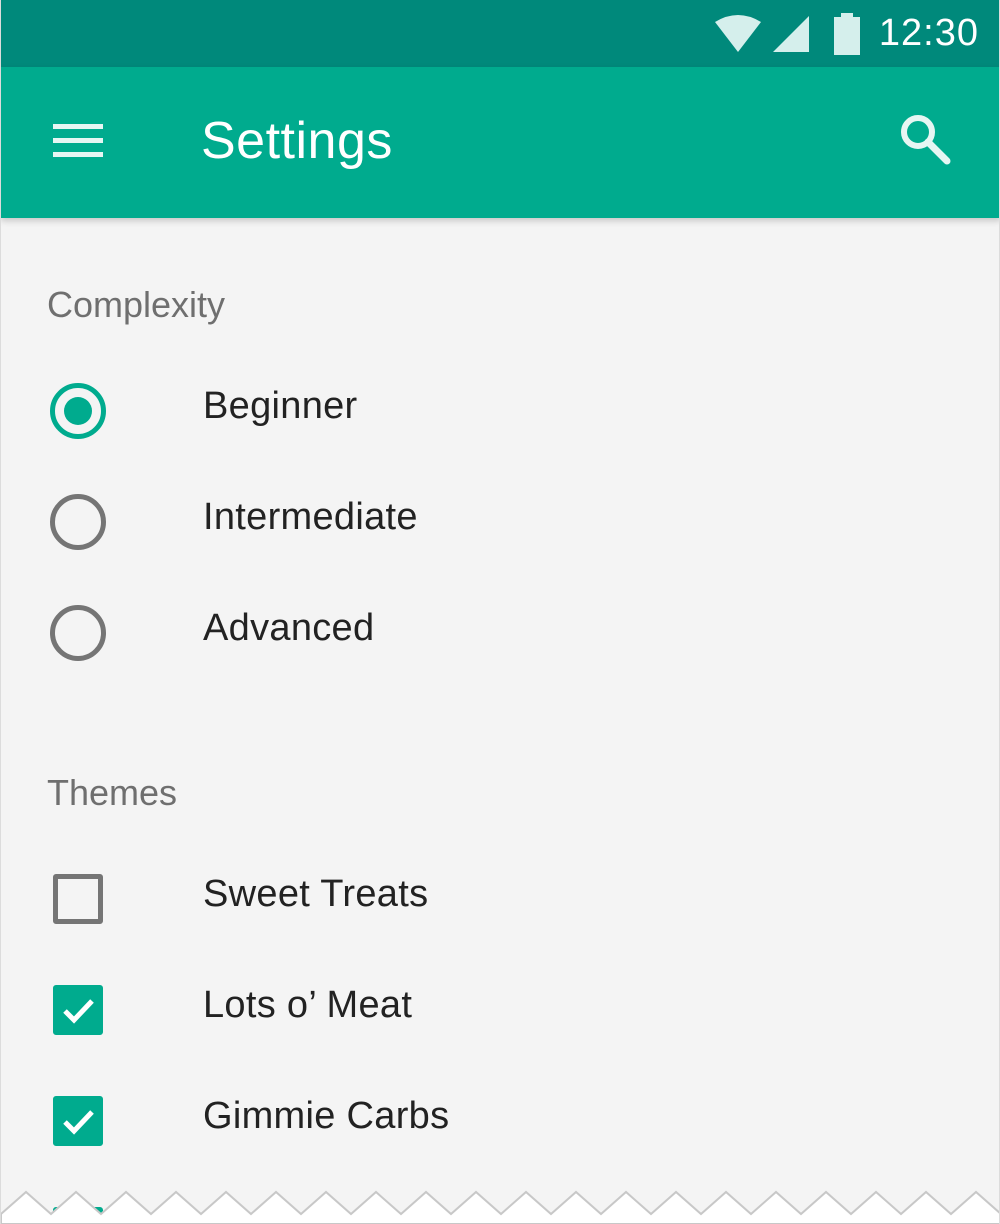  What do you see at coordinates (289, 628) in the screenshot?
I see `radio-label: Advanced` at bounding box center [289, 628].